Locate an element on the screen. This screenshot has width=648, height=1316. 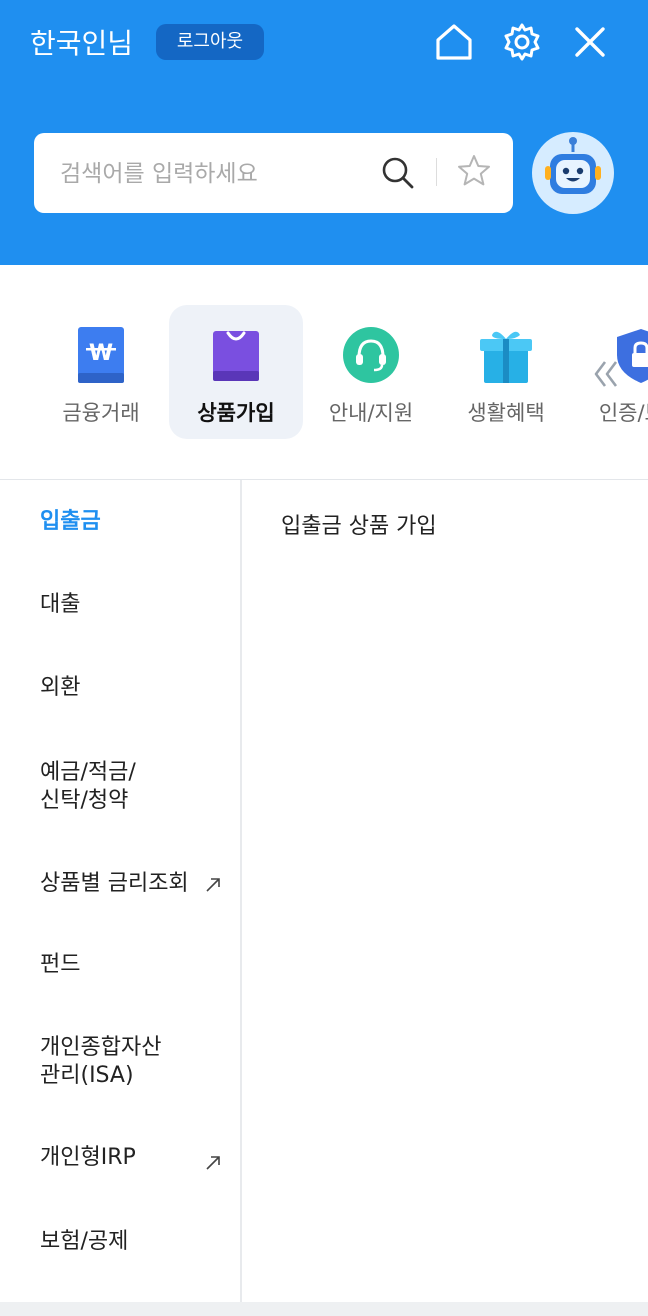
search-divider is located at coordinates (436, 172).